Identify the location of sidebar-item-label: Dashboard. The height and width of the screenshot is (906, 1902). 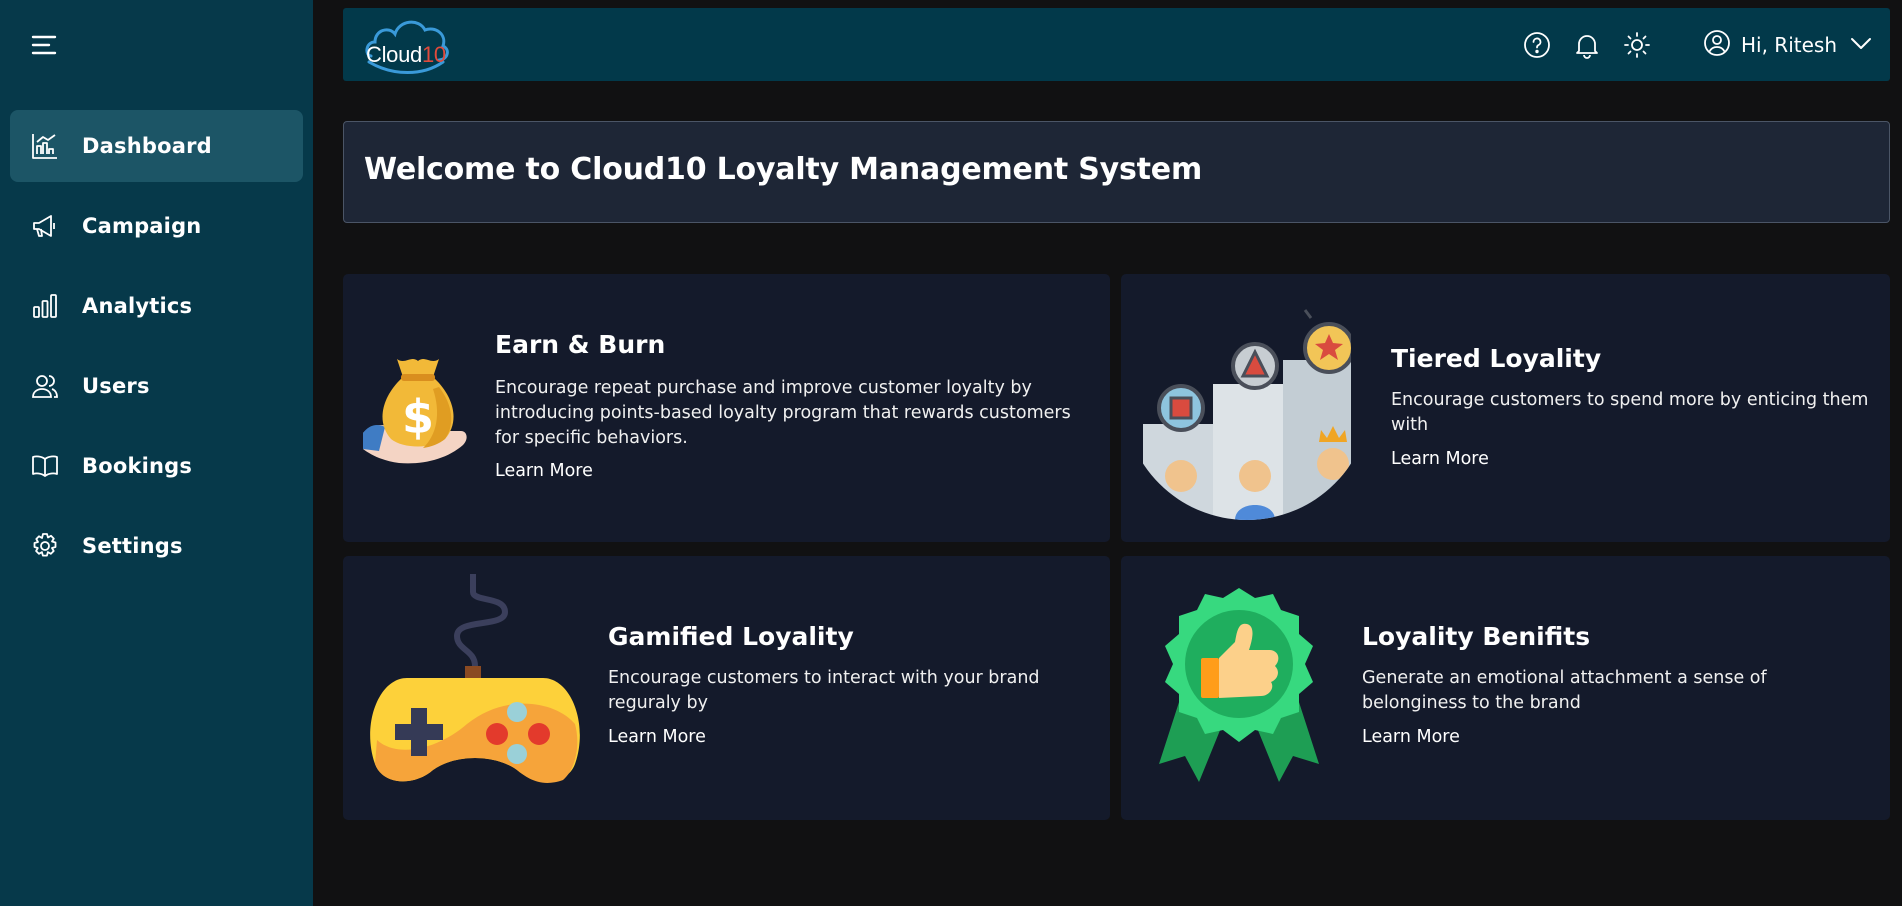
(147, 146).